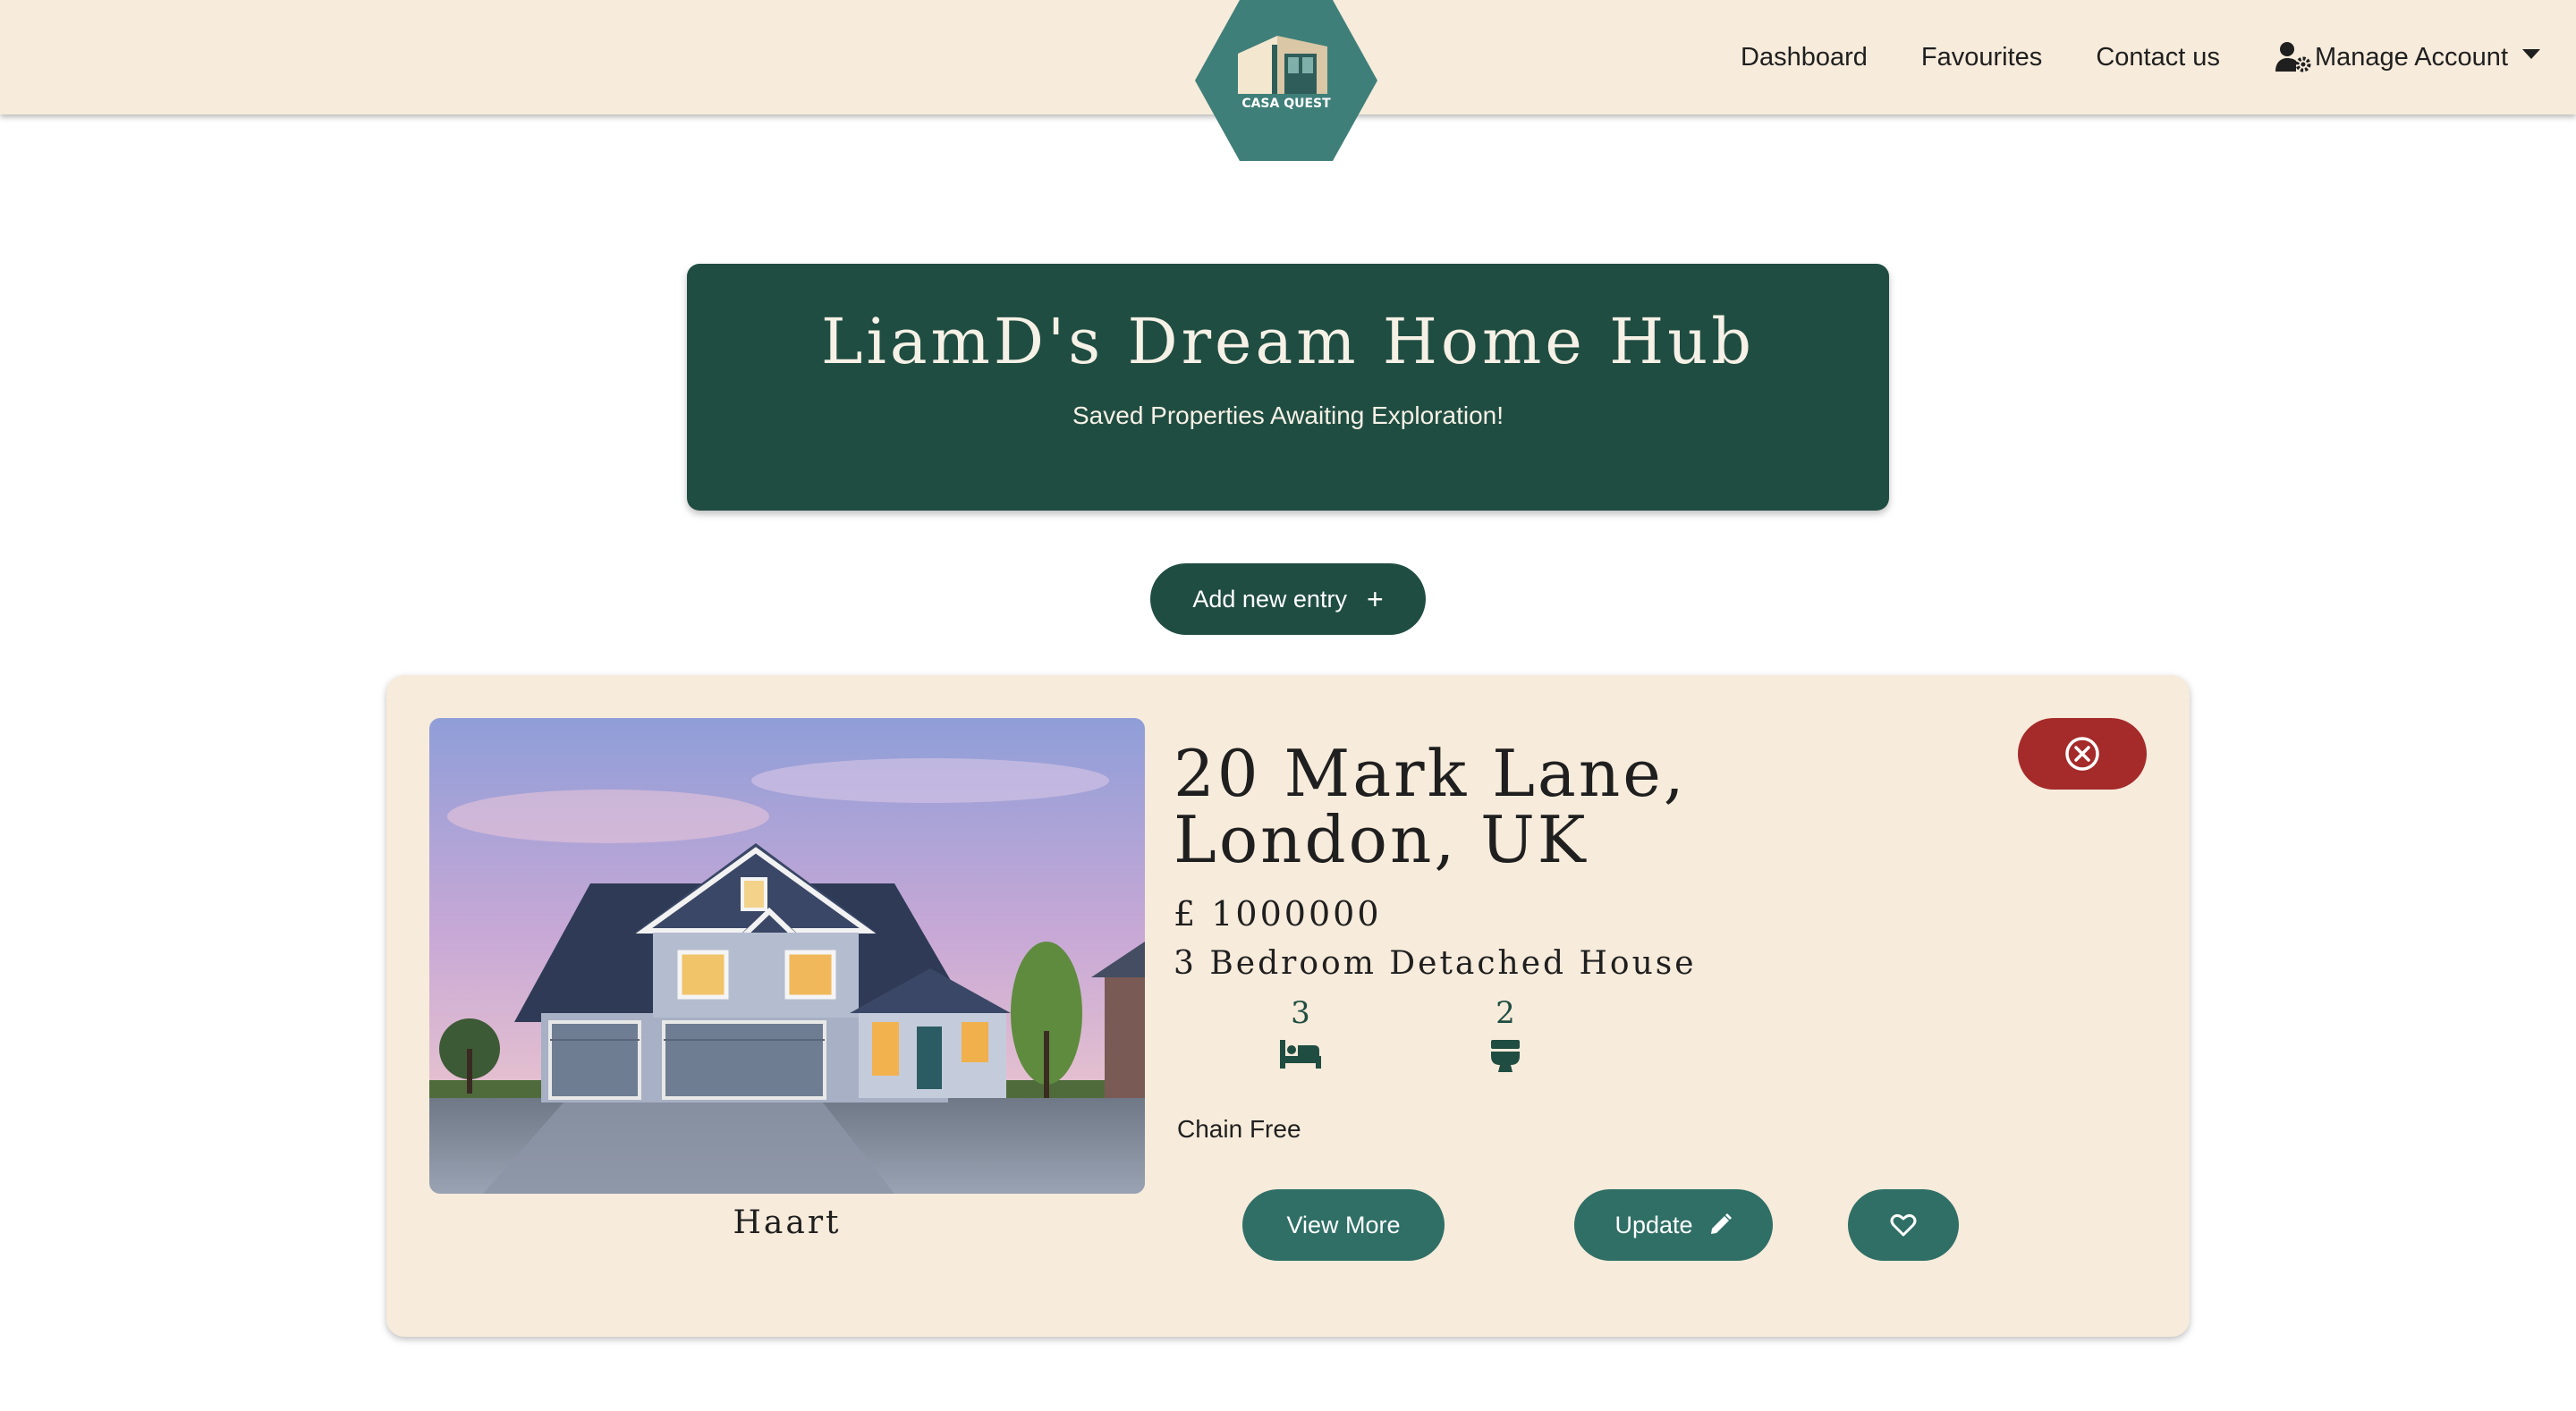 Image resolution: width=2576 pixels, height=1411 pixels. I want to click on page-title: LiamD's Dream Home Hub, so click(1288, 341).